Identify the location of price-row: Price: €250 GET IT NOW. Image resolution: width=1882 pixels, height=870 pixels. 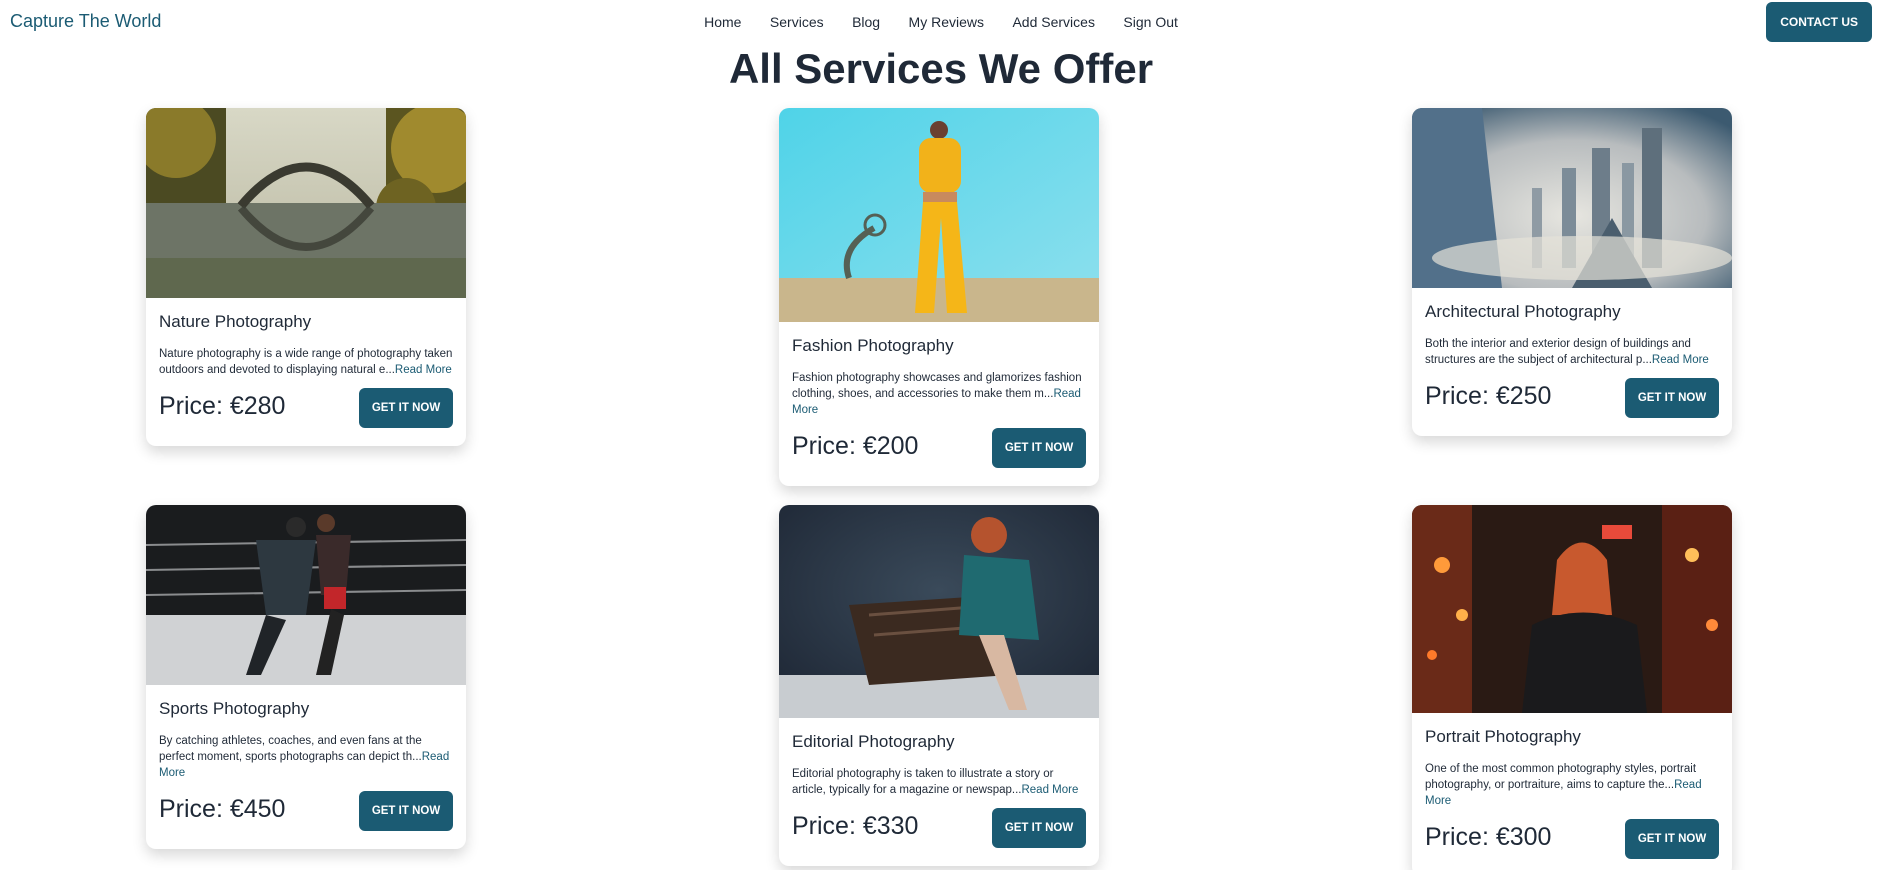
(1572, 400).